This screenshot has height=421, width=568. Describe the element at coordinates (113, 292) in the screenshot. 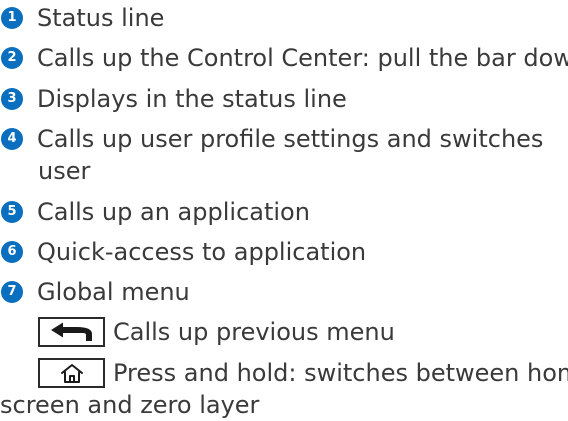

I see `item-text: Global menu` at that location.